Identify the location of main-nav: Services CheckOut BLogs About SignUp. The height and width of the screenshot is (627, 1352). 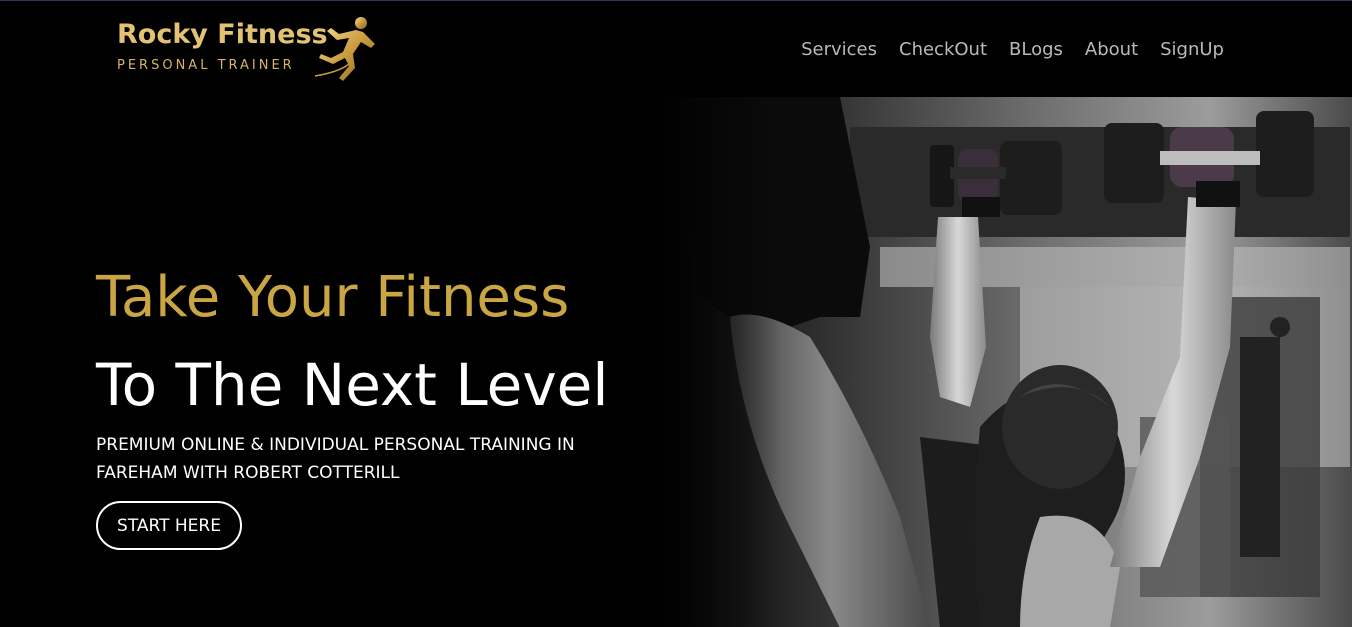
(1012, 52).